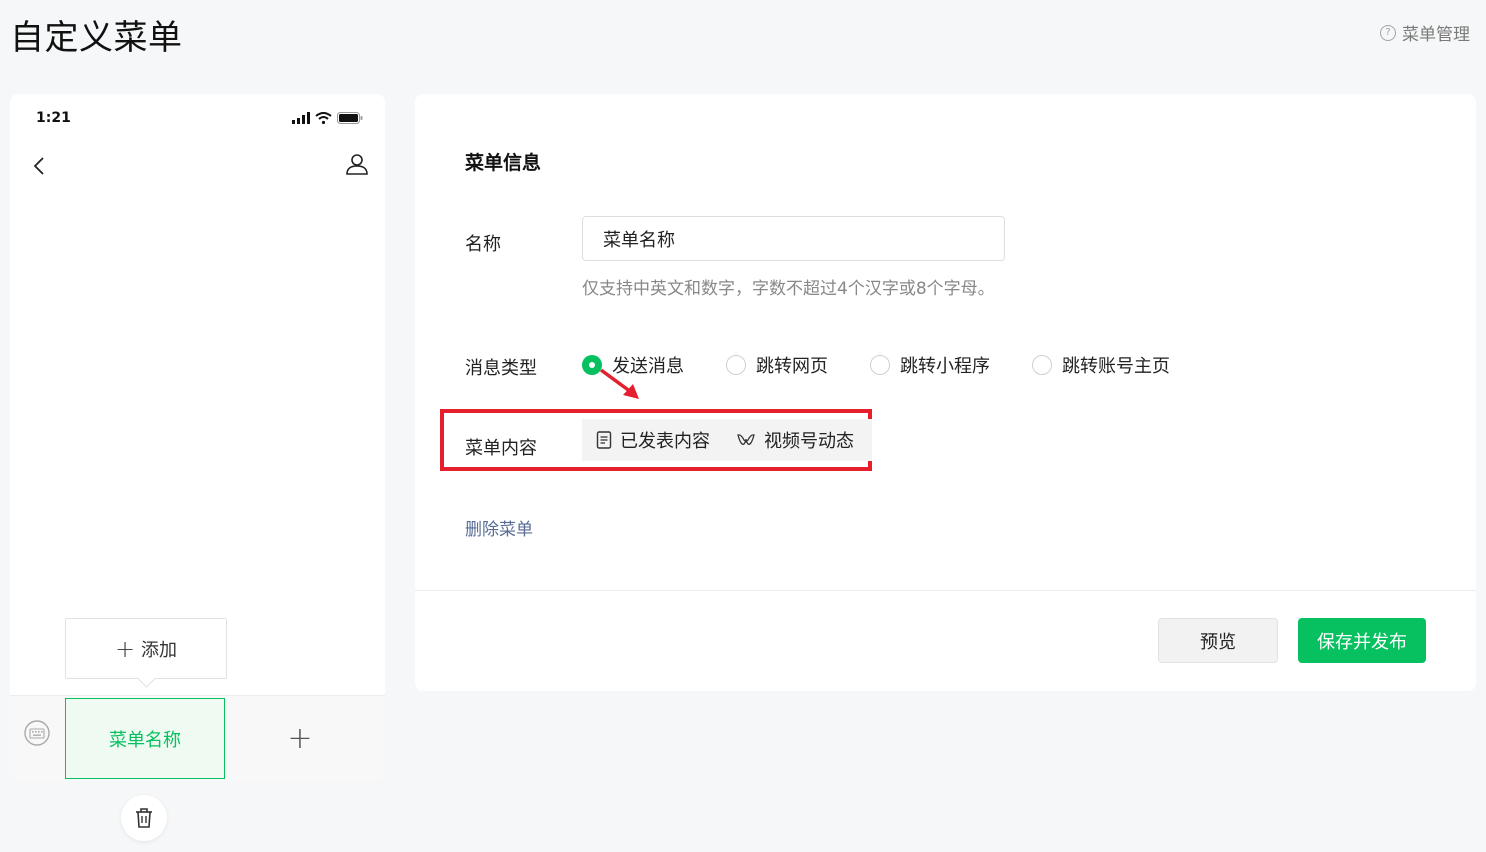 Image resolution: width=1486 pixels, height=852 pixels. I want to click on add-submenu-button: + 添加, so click(146, 648).